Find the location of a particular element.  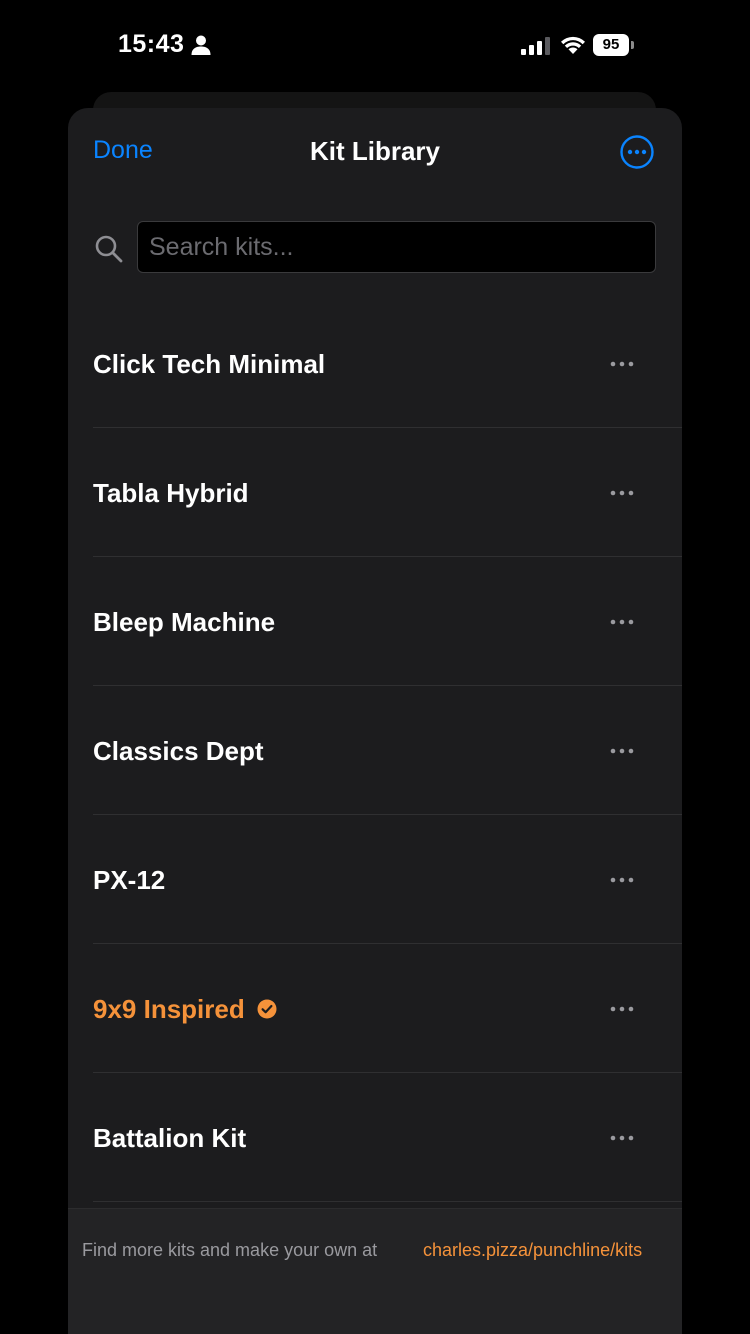

kit-name: Tabla Hybrid is located at coordinates (171, 493).